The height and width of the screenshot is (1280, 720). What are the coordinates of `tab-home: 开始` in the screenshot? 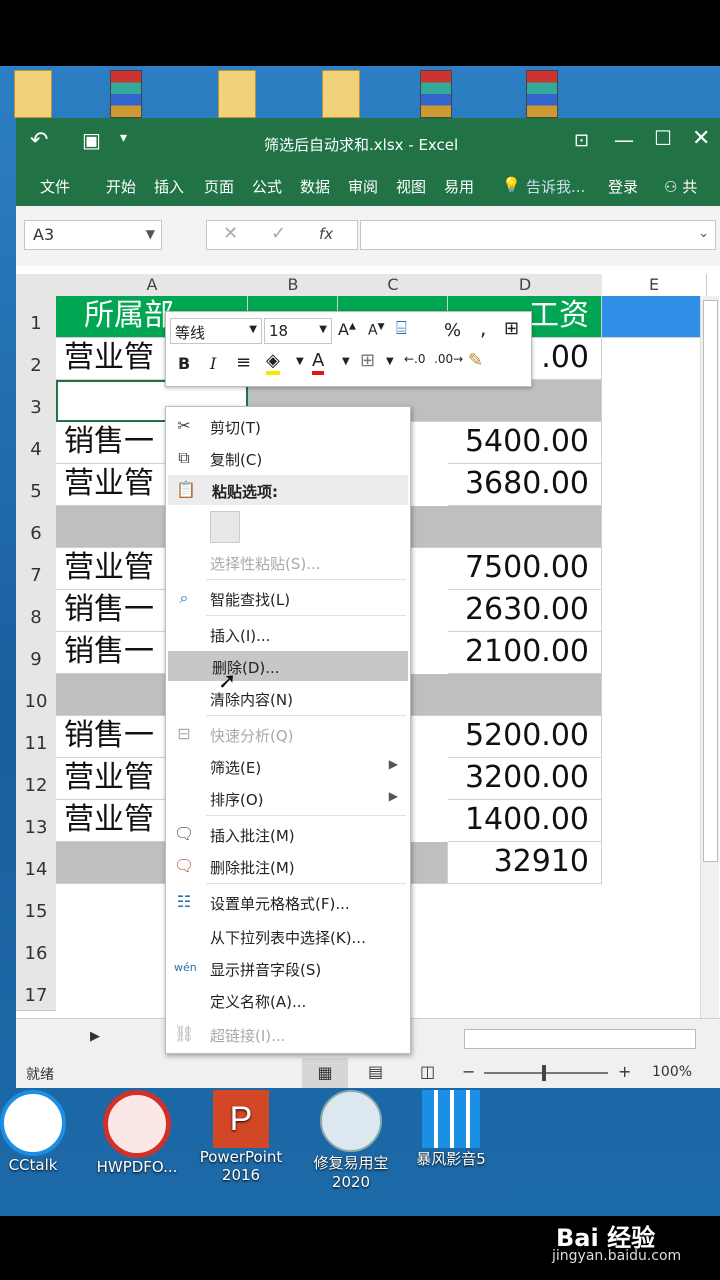 It's located at (121, 186).